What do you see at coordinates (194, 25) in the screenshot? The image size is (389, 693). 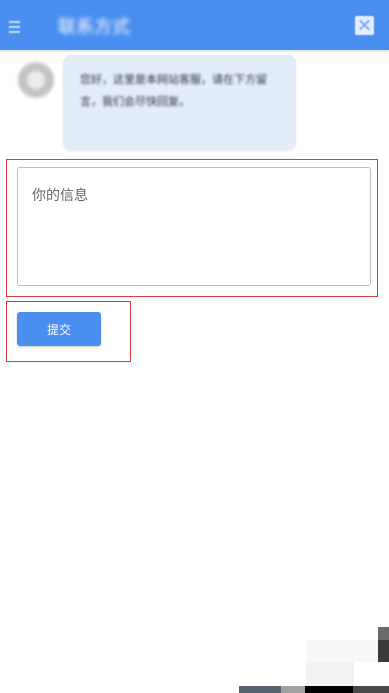 I see `app-header: 联系方式` at bounding box center [194, 25].